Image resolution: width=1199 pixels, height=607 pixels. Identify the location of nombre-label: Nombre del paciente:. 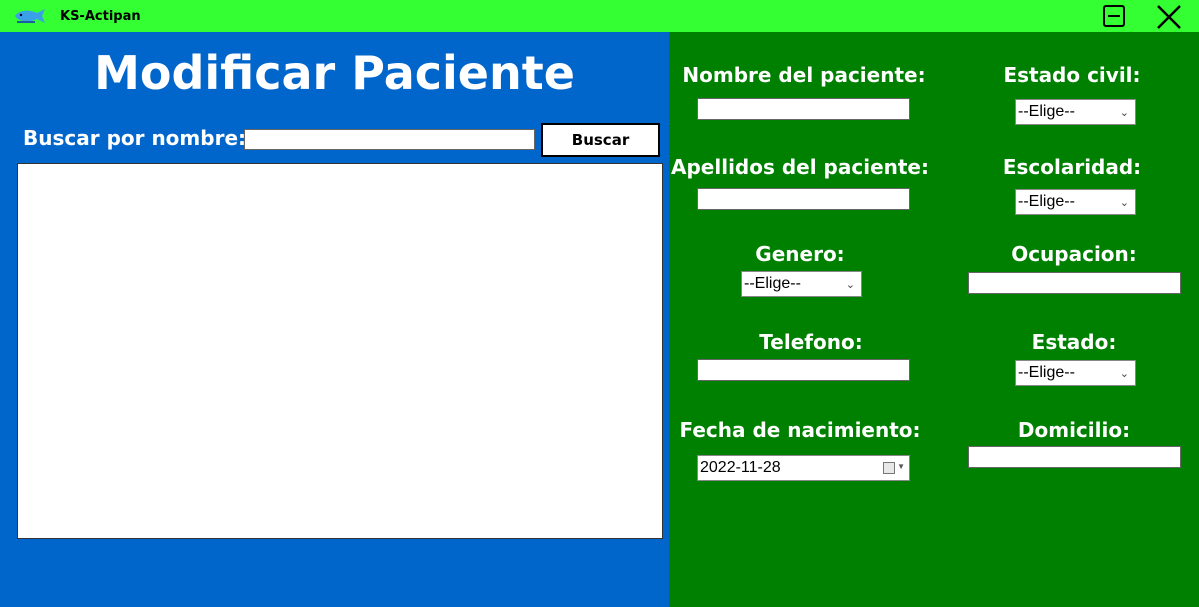
(804, 75).